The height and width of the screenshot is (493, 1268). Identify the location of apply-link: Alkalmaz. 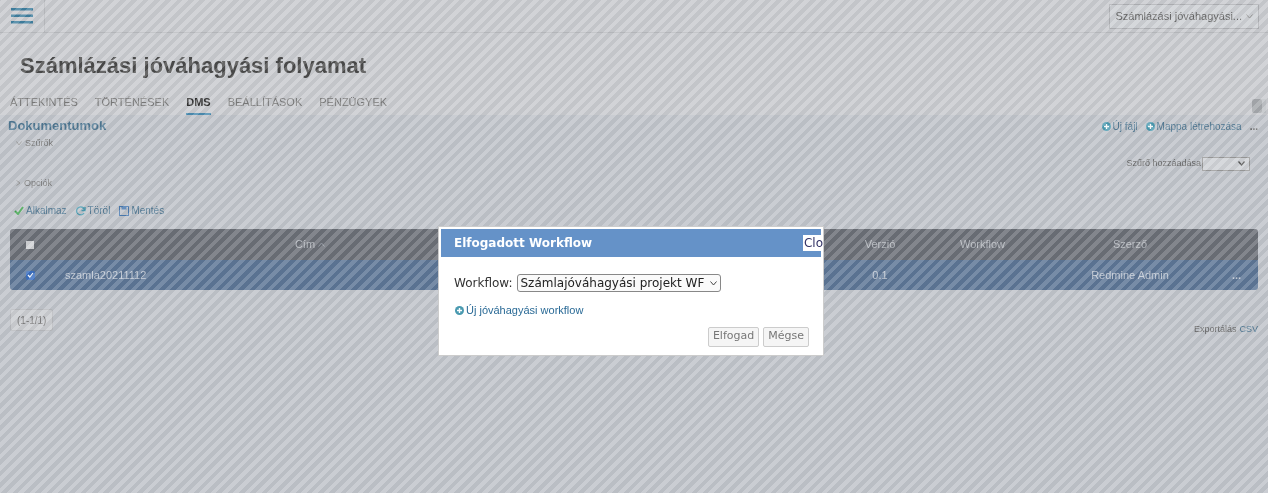
(40, 210).